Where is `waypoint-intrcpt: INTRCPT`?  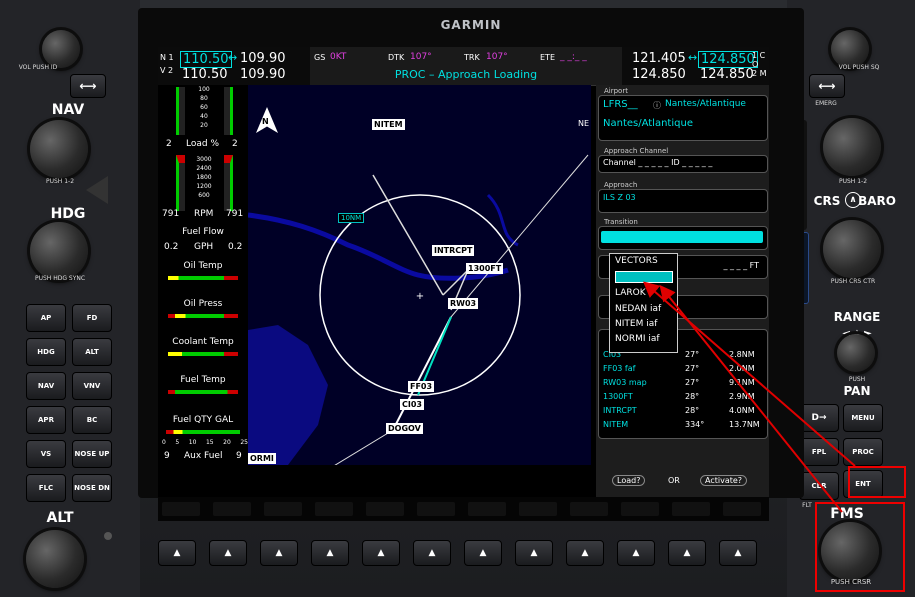
waypoint-intrcpt: INTRCPT is located at coordinates (453, 250).